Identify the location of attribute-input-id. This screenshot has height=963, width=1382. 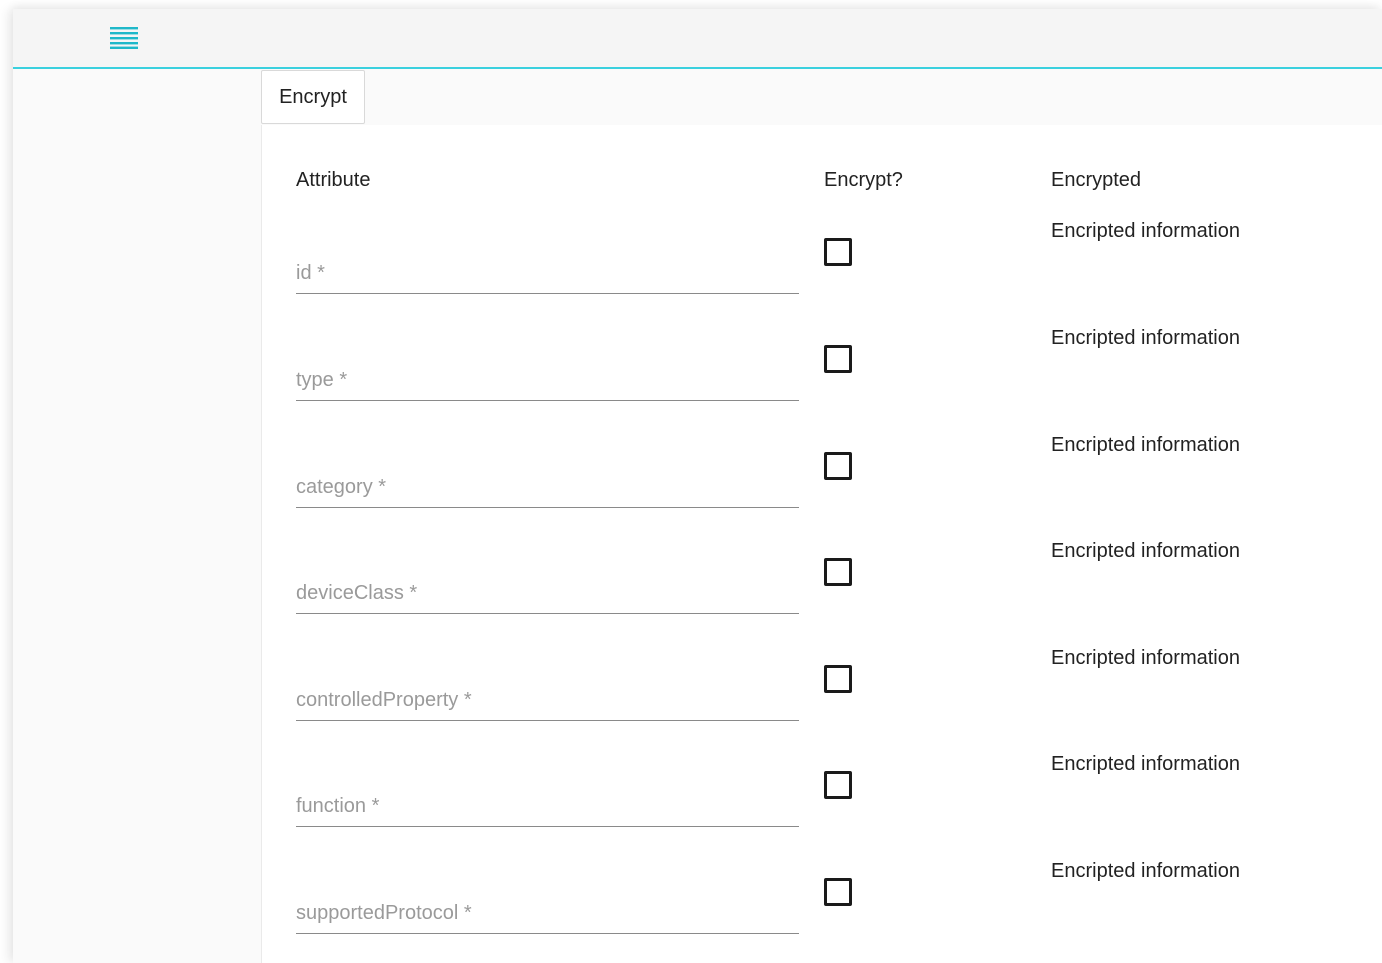
(547, 273).